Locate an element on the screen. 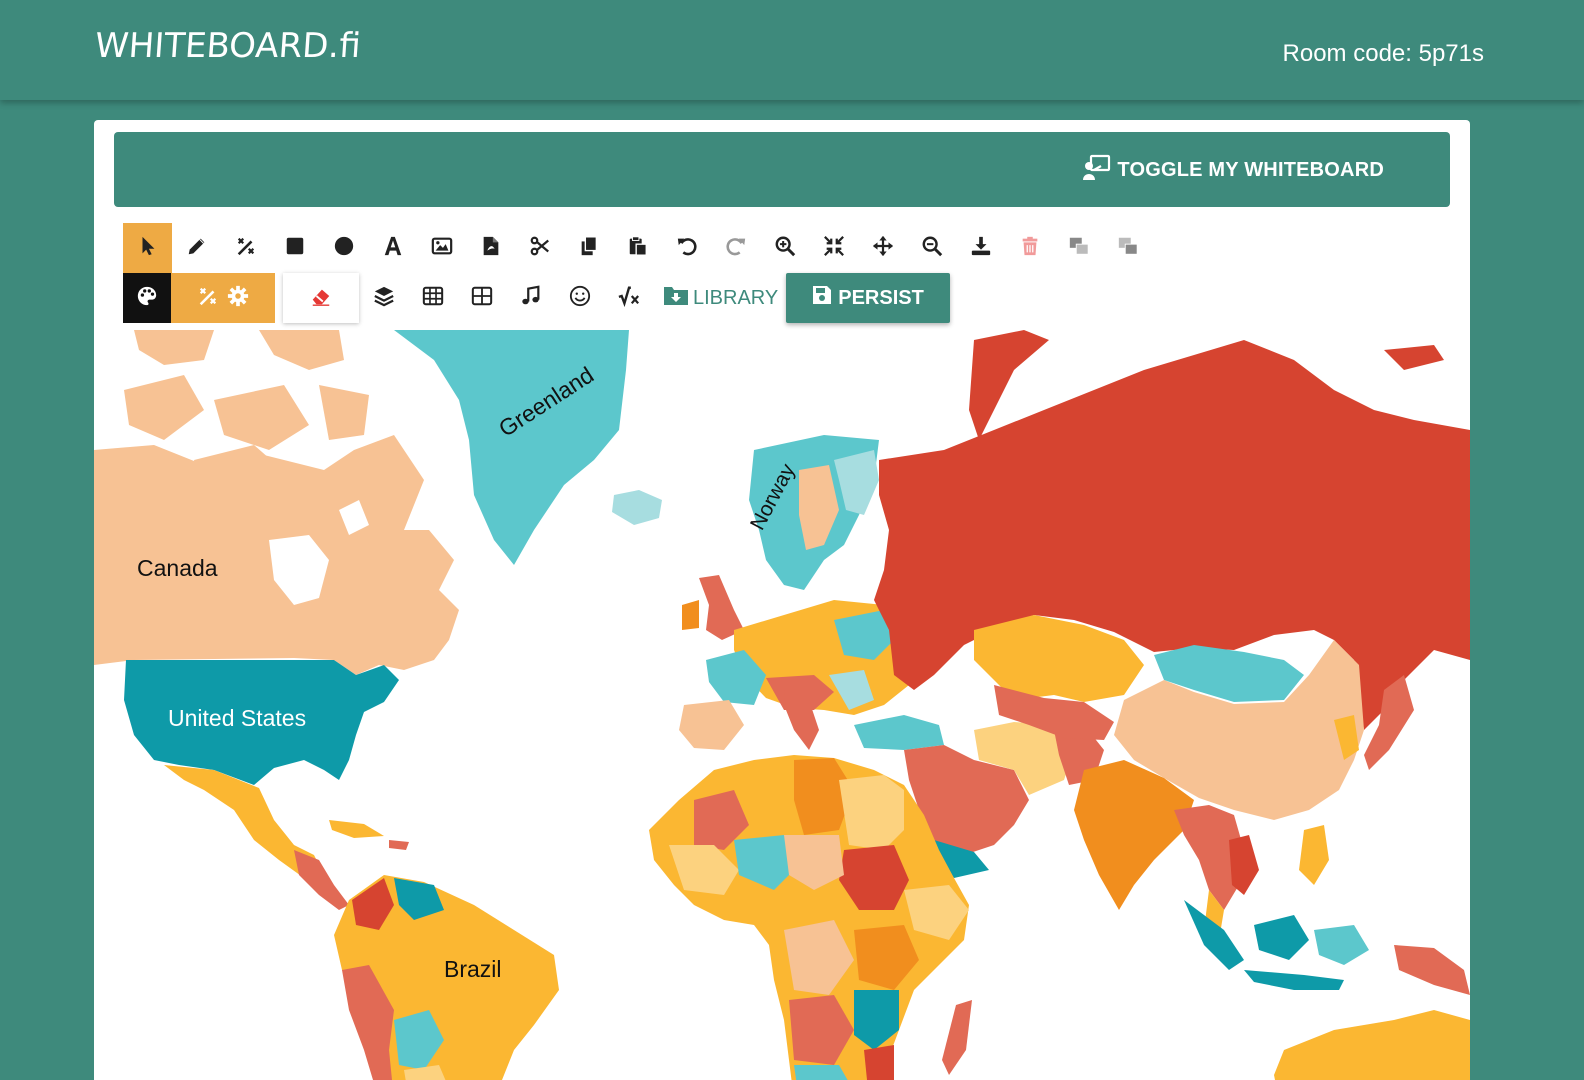 This screenshot has height=1080, width=1584. circle-tool is located at coordinates (343, 248).